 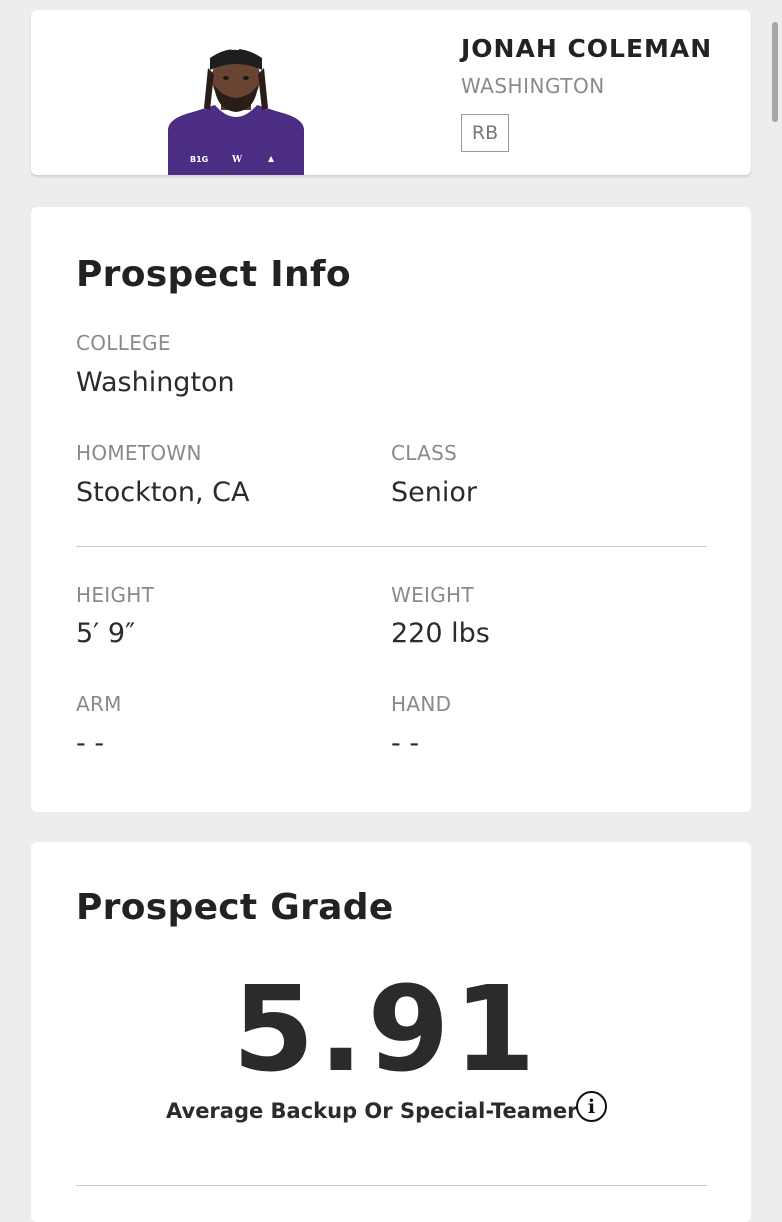 I want to click on hometown-value: Stockton, CA, so click(x=163, y=492).